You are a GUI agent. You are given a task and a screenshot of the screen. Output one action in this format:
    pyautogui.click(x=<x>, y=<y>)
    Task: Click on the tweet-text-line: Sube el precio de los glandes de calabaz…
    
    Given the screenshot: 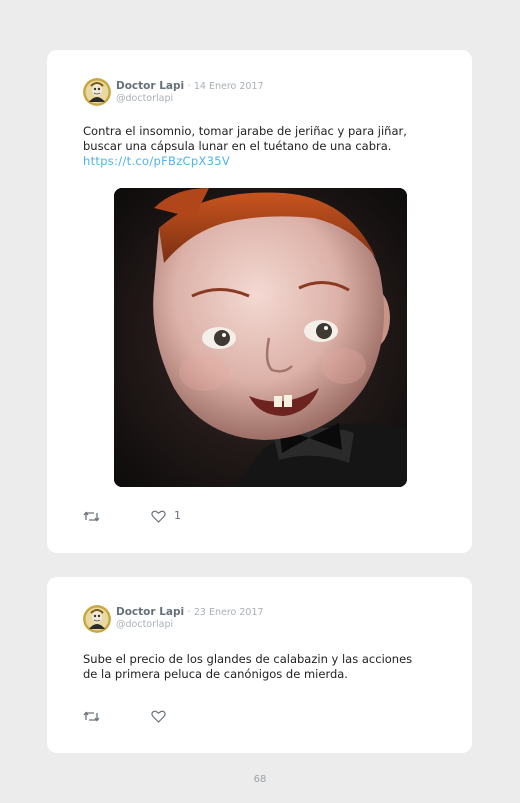 What is the action you would take?
    pyautogui.click(x=248, y=659)
    